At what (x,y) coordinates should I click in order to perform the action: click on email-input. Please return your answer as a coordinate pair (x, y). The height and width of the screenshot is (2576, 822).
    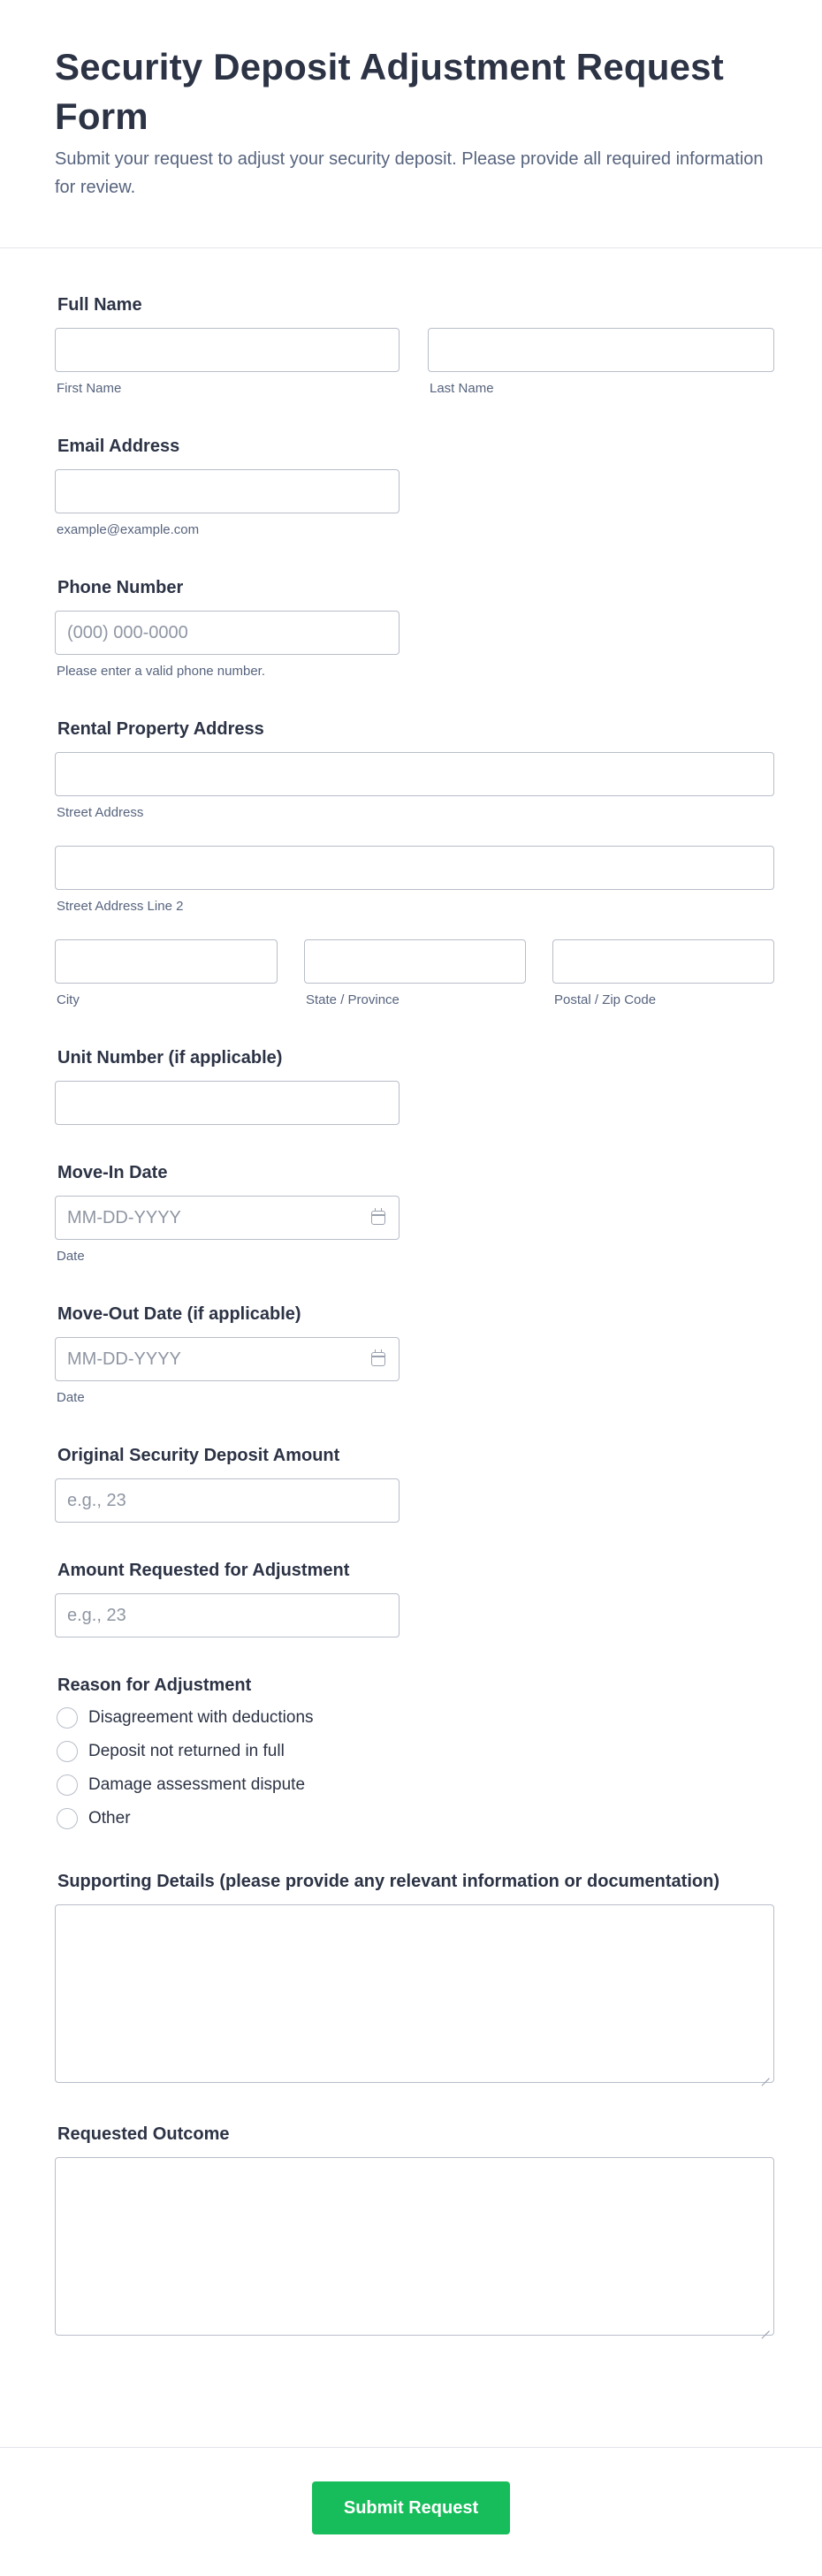
    Looking at the image, I should click on (227, 491).